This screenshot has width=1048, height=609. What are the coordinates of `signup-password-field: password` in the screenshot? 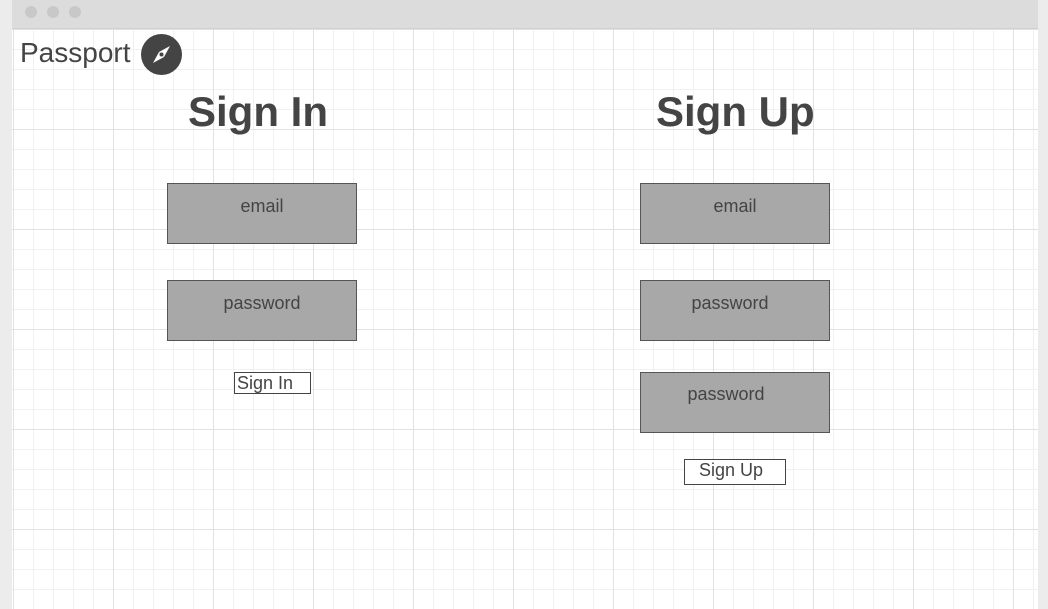 It's located at (735, 310).